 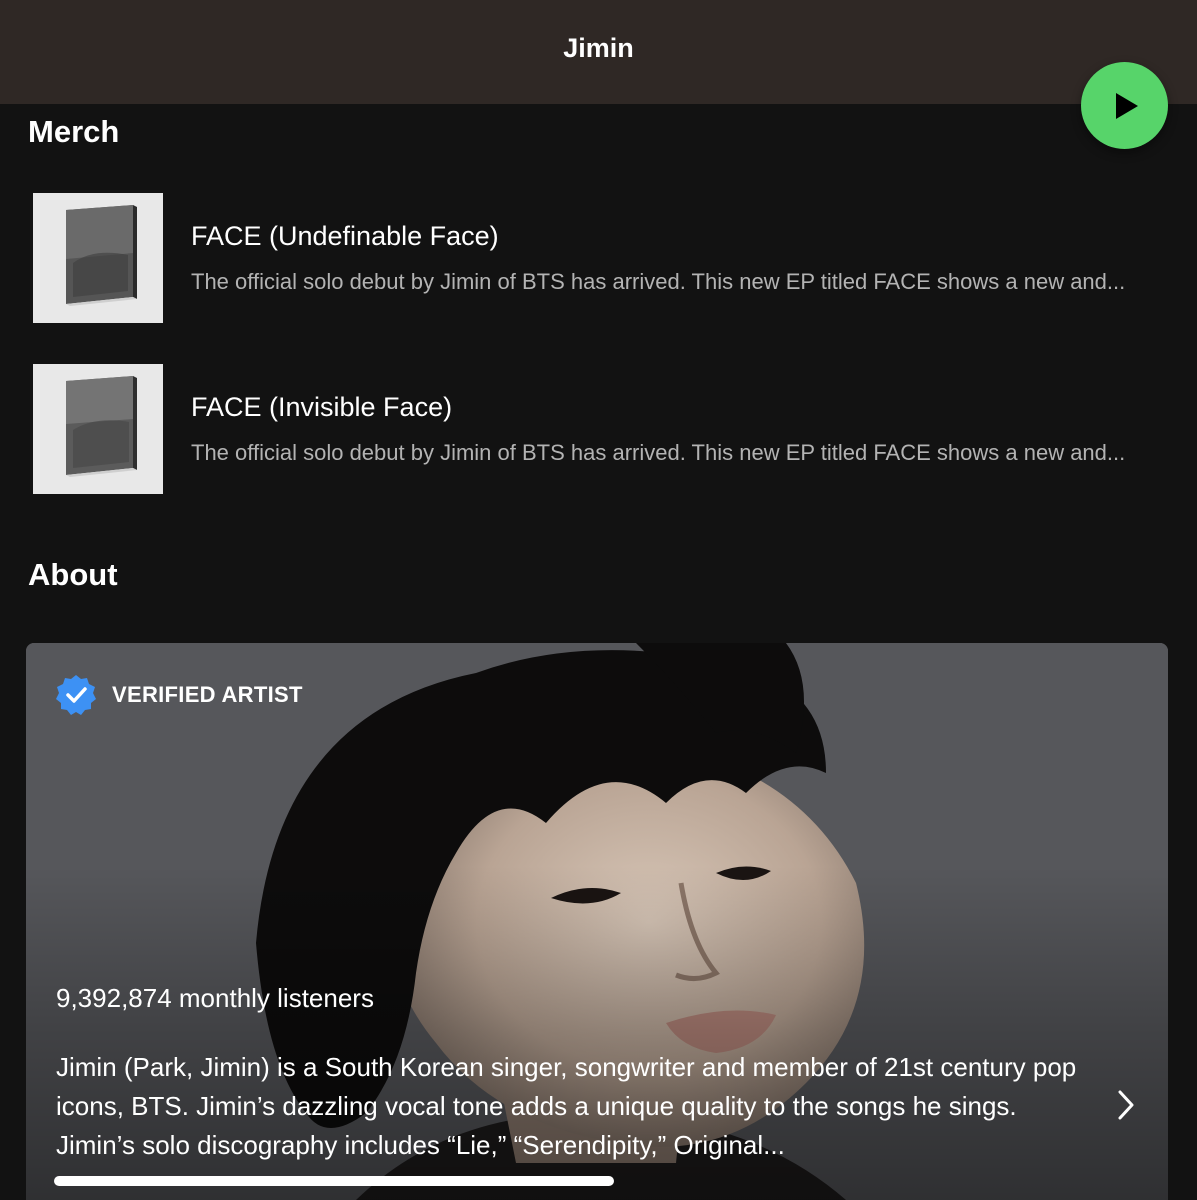 I want to click on chevron-right-icon, so click(x=1126, y=1105).